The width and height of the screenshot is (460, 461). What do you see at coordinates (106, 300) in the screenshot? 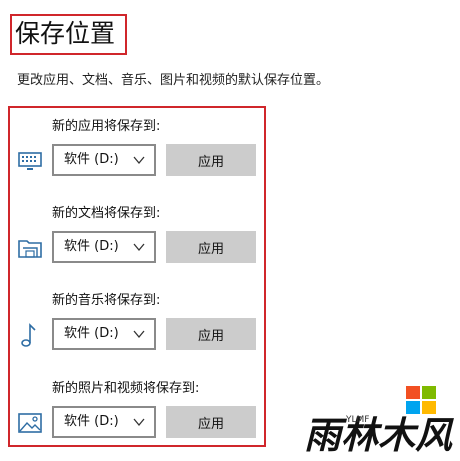
I see `save-location-label: 新的音乐将保存到:` at bounding box center [106, 300].